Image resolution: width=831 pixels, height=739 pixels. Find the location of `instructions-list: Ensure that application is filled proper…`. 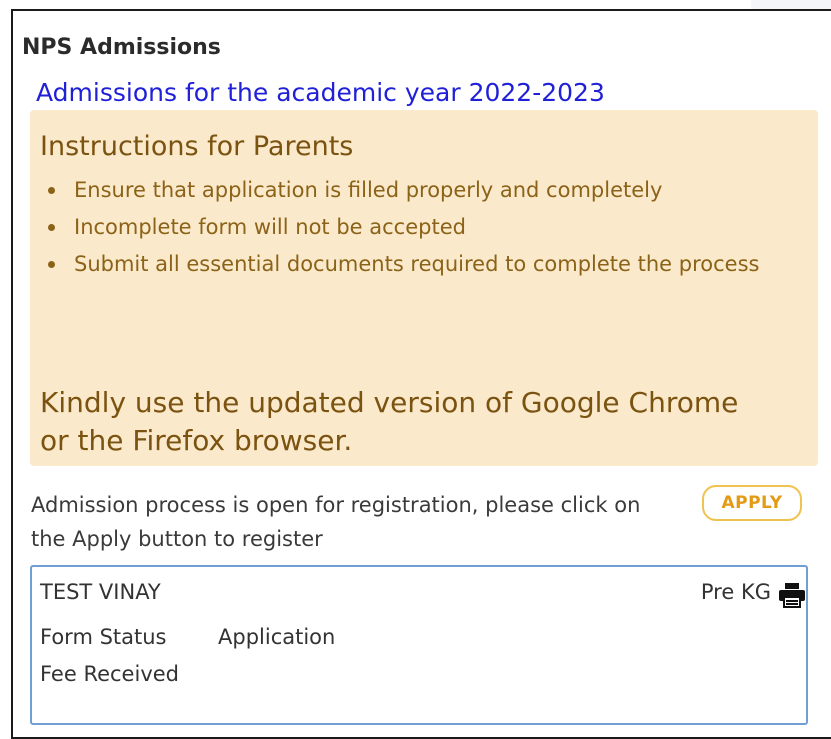

instructions-list: Ensure that application is filled proper… is located at coordinates (424, 227).